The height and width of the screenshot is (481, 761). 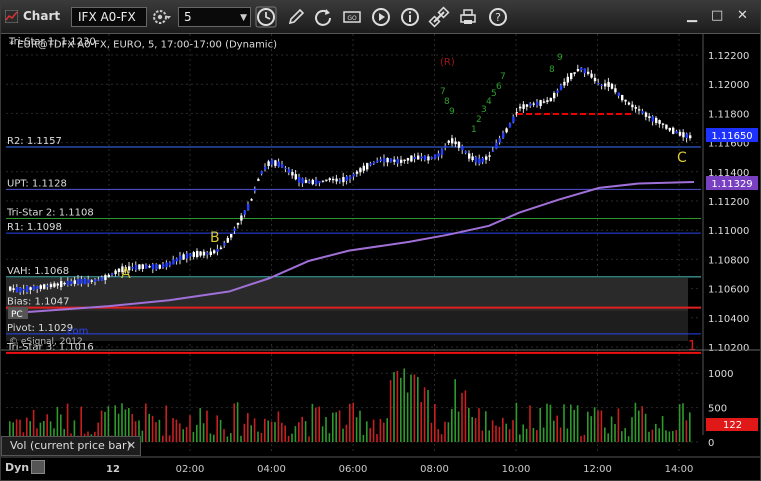 What do you see at coordinates (468, 17) in the screenshot?
I see `print-icon` at bounding box center [468, 17].